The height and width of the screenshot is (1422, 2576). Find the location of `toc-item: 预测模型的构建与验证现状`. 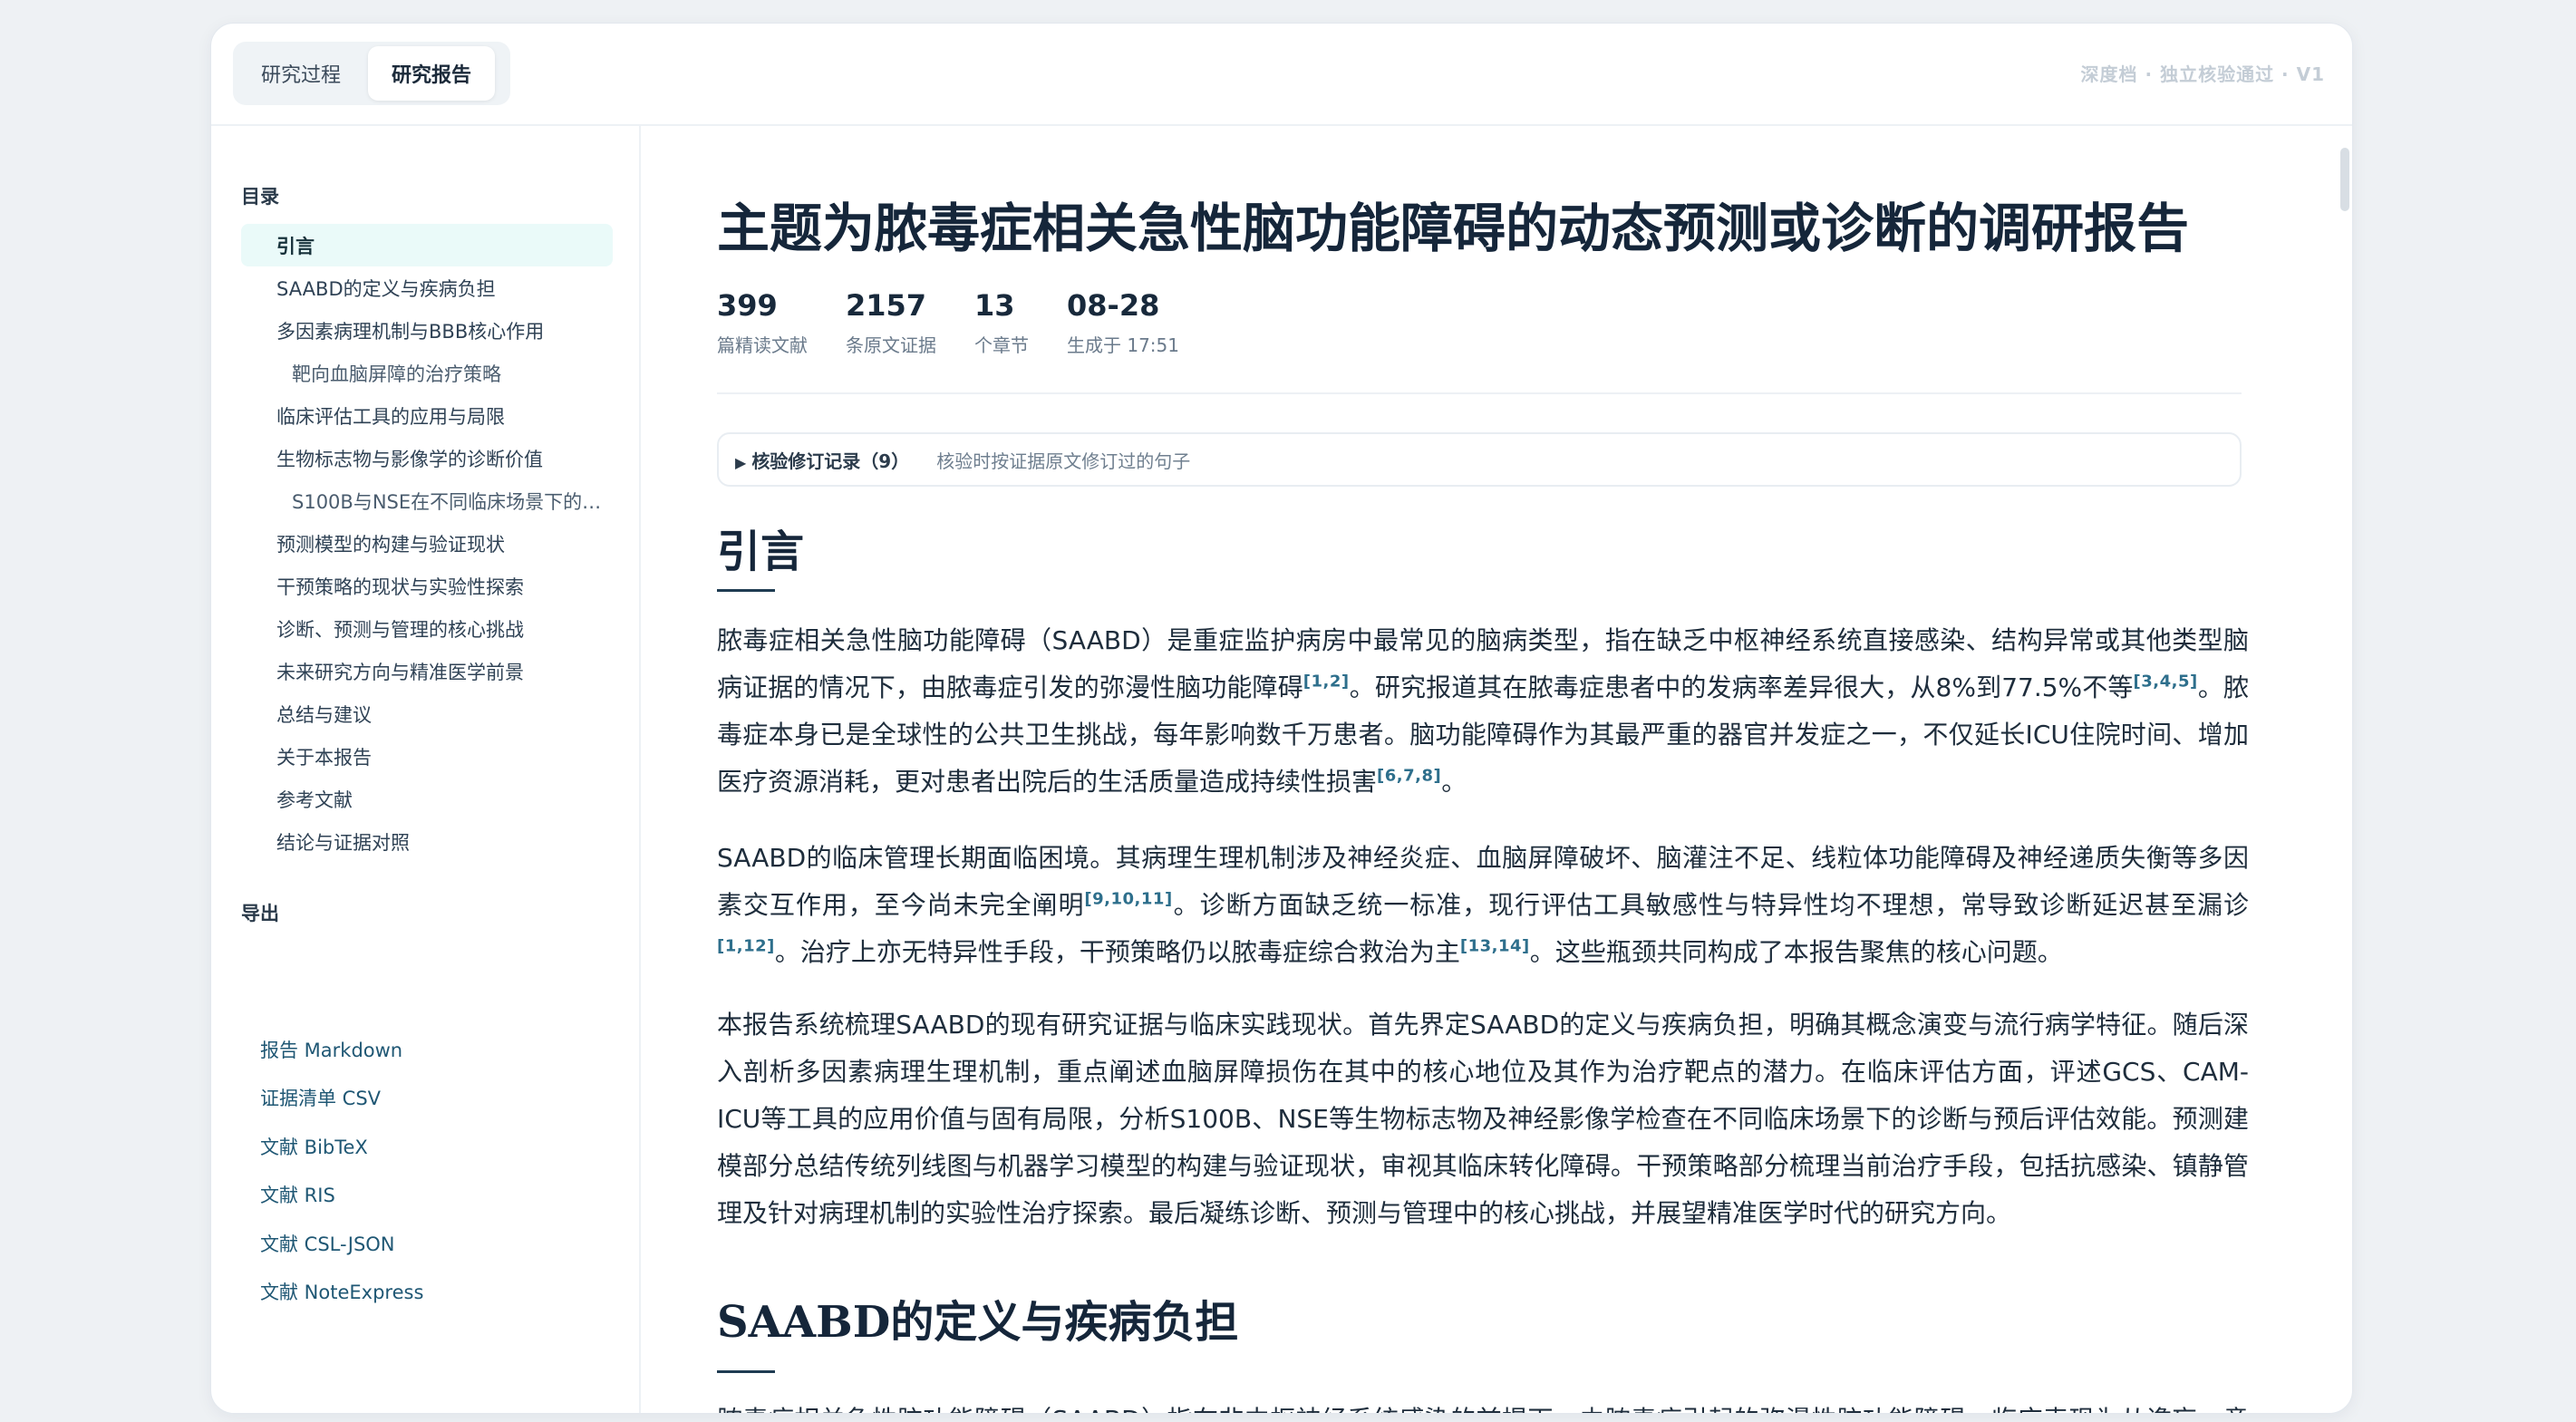

toc-item: 预测模型的构建与验证现状 is located at coordinates (427, 543).